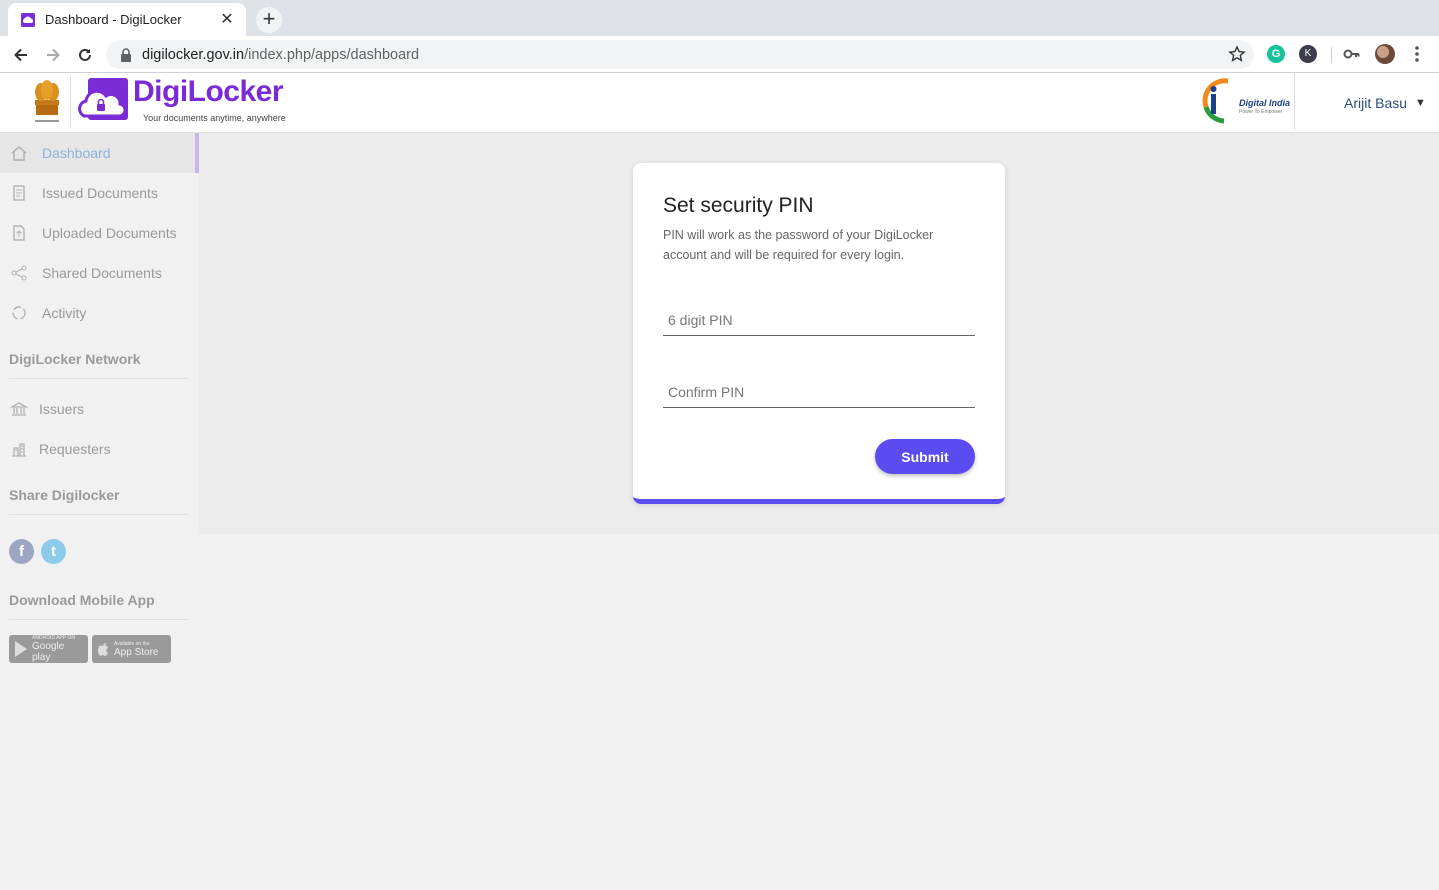 The width and height of the screenshot is (1439, 890). Describe the element at coordinates (1276, 54) in the screenshot. I see `grammarly-extension-icon: G` at that location.